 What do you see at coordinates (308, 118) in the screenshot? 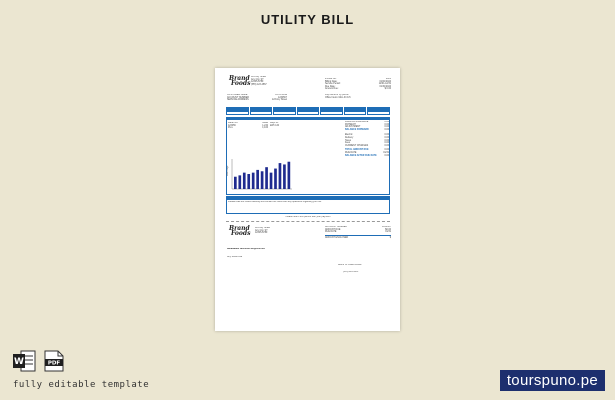
I see `section-header-bar` at bounding box center [308, 118].